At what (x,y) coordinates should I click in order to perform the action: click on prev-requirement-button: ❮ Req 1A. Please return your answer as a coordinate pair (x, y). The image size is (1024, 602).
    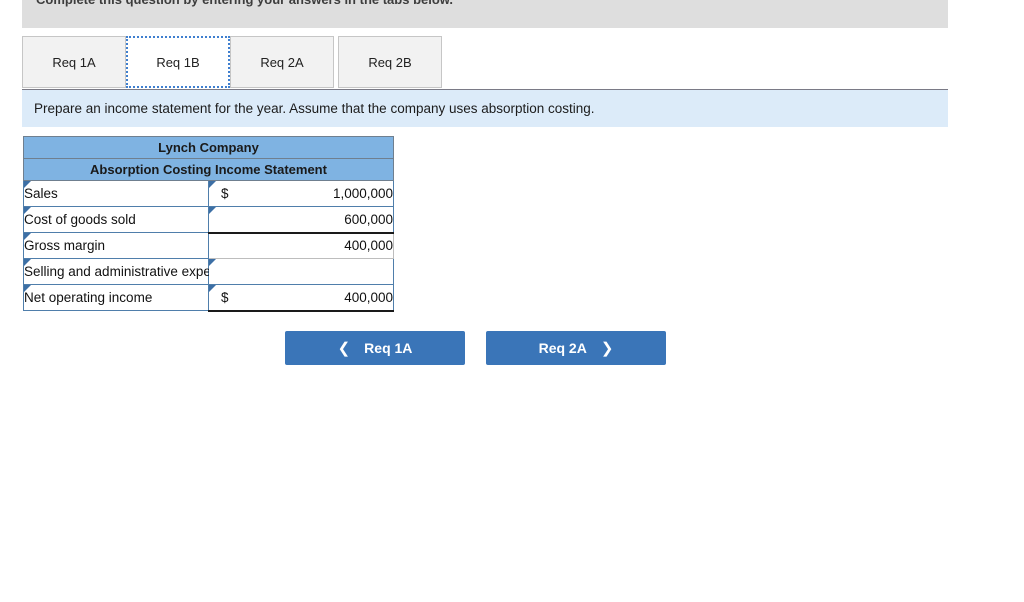
    Looking at the image, I should click on (375, 348).